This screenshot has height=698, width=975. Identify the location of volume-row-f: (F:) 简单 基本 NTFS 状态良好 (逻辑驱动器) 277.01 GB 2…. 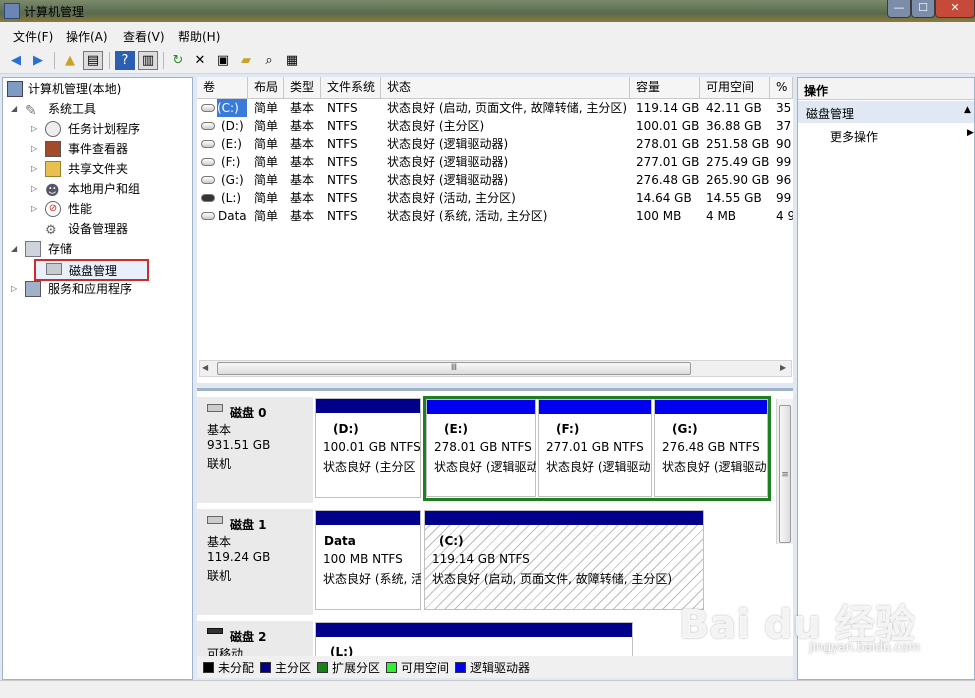
(495, 162).